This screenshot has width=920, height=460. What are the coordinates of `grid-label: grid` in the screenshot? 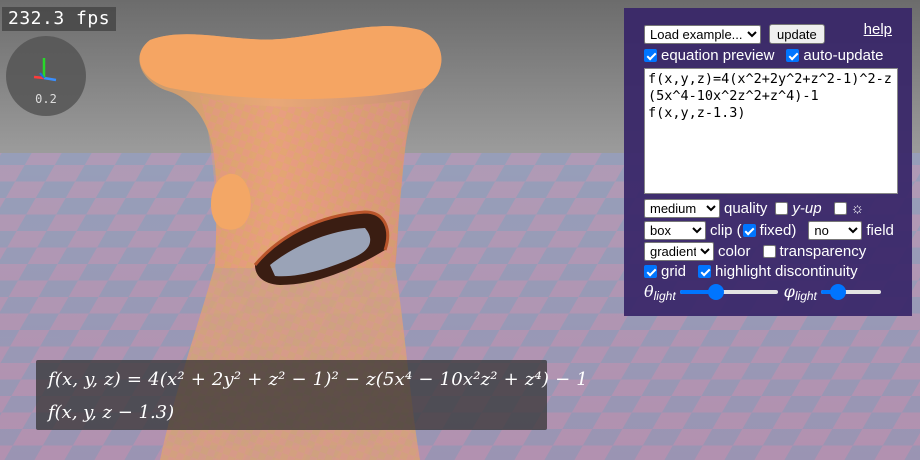 It's located at (674, 271).